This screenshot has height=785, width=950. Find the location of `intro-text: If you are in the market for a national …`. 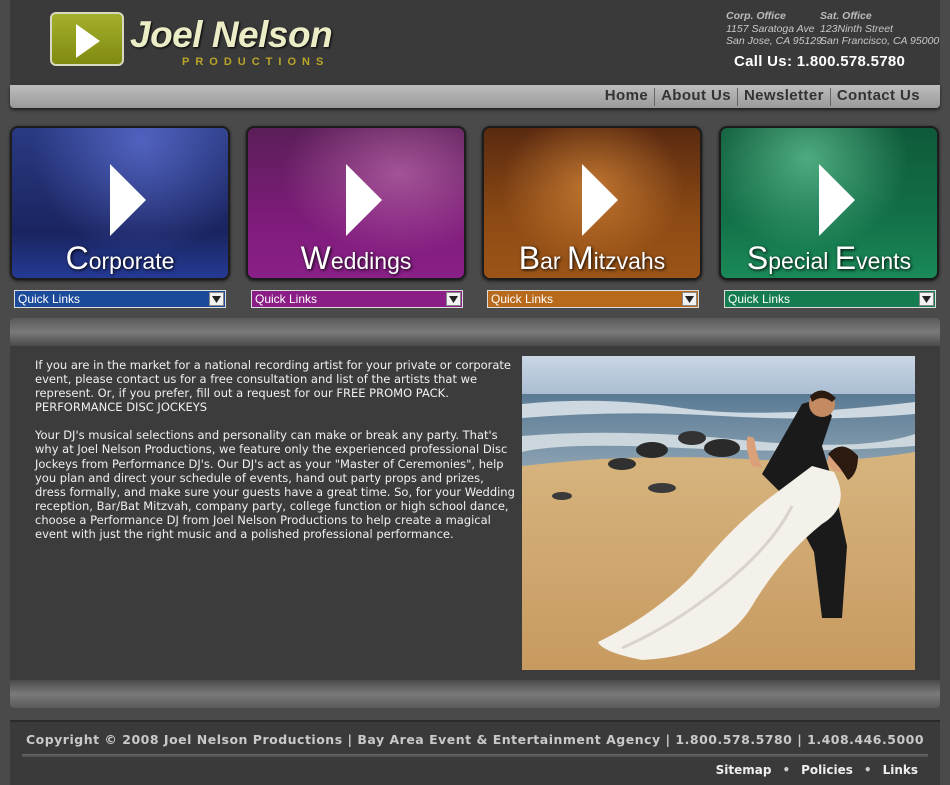

intro-text: If you are in the market for a national … is located at coordinates (276, 456).